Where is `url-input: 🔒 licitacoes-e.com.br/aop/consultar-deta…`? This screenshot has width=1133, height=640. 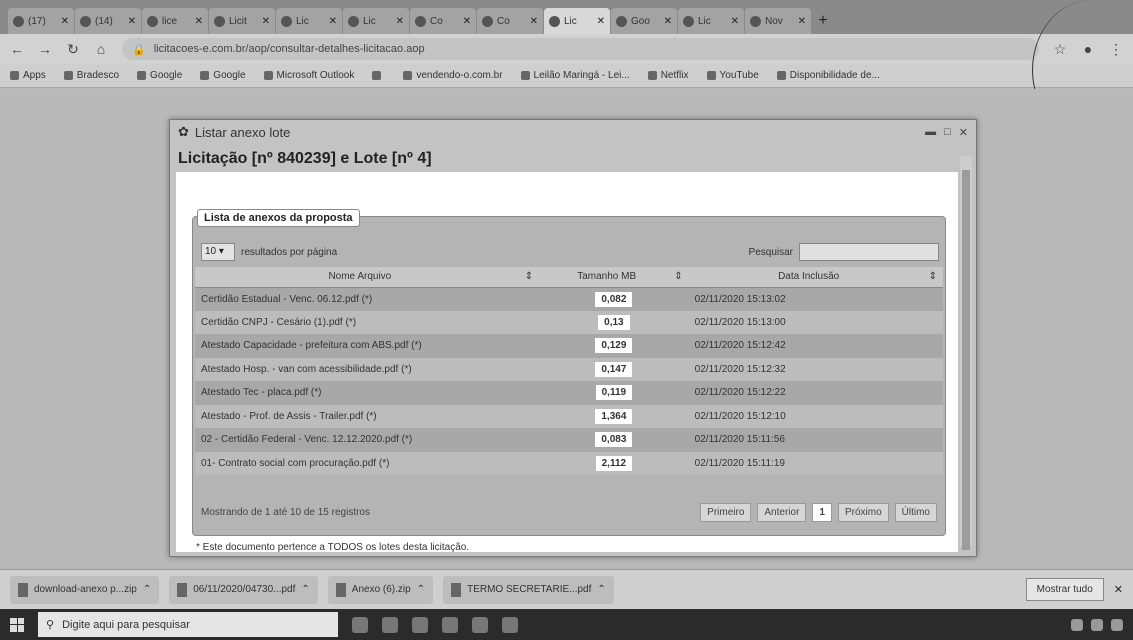 url-input: 🔒 licitacoes-e.com.br/aop/consultar-deta… is located at coordinates (580, 49).